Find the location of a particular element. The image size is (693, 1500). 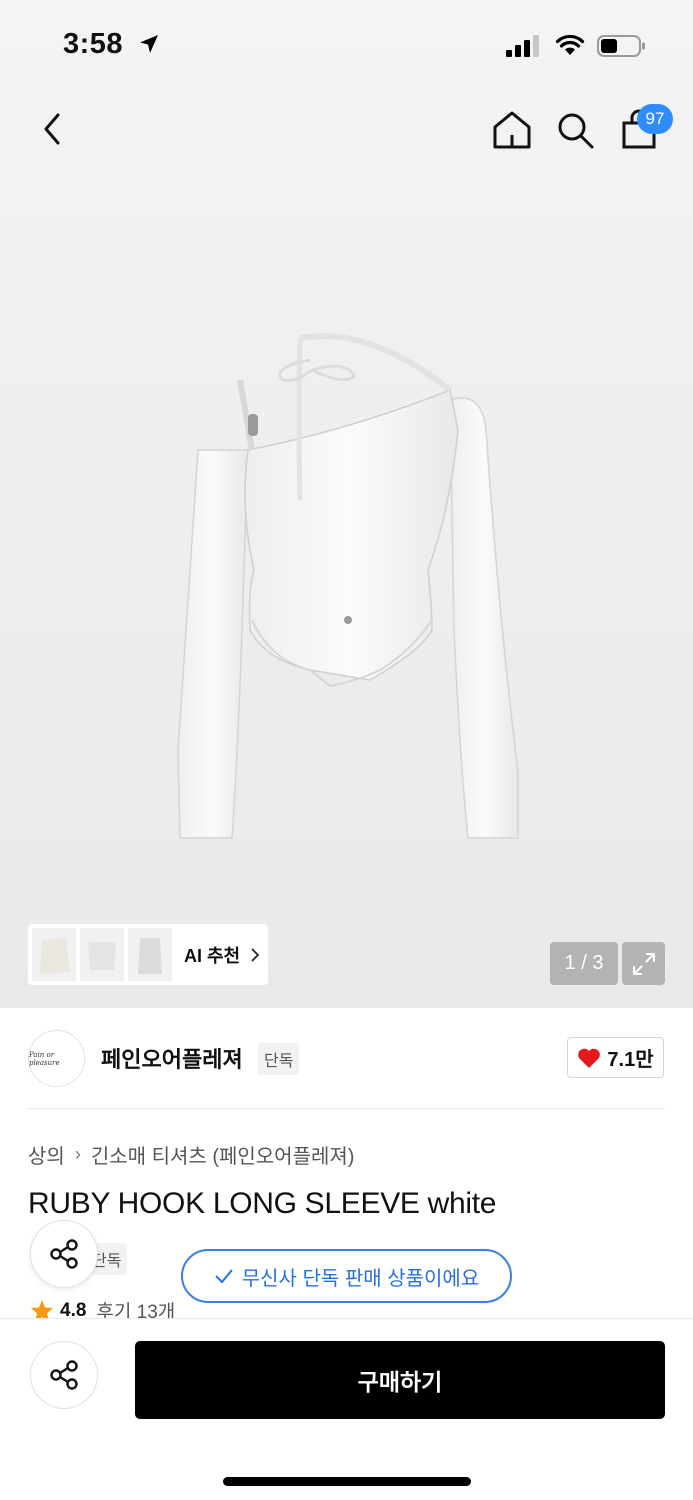

breadcrumb-category: 상의 is located at coordinates (46, 1154).